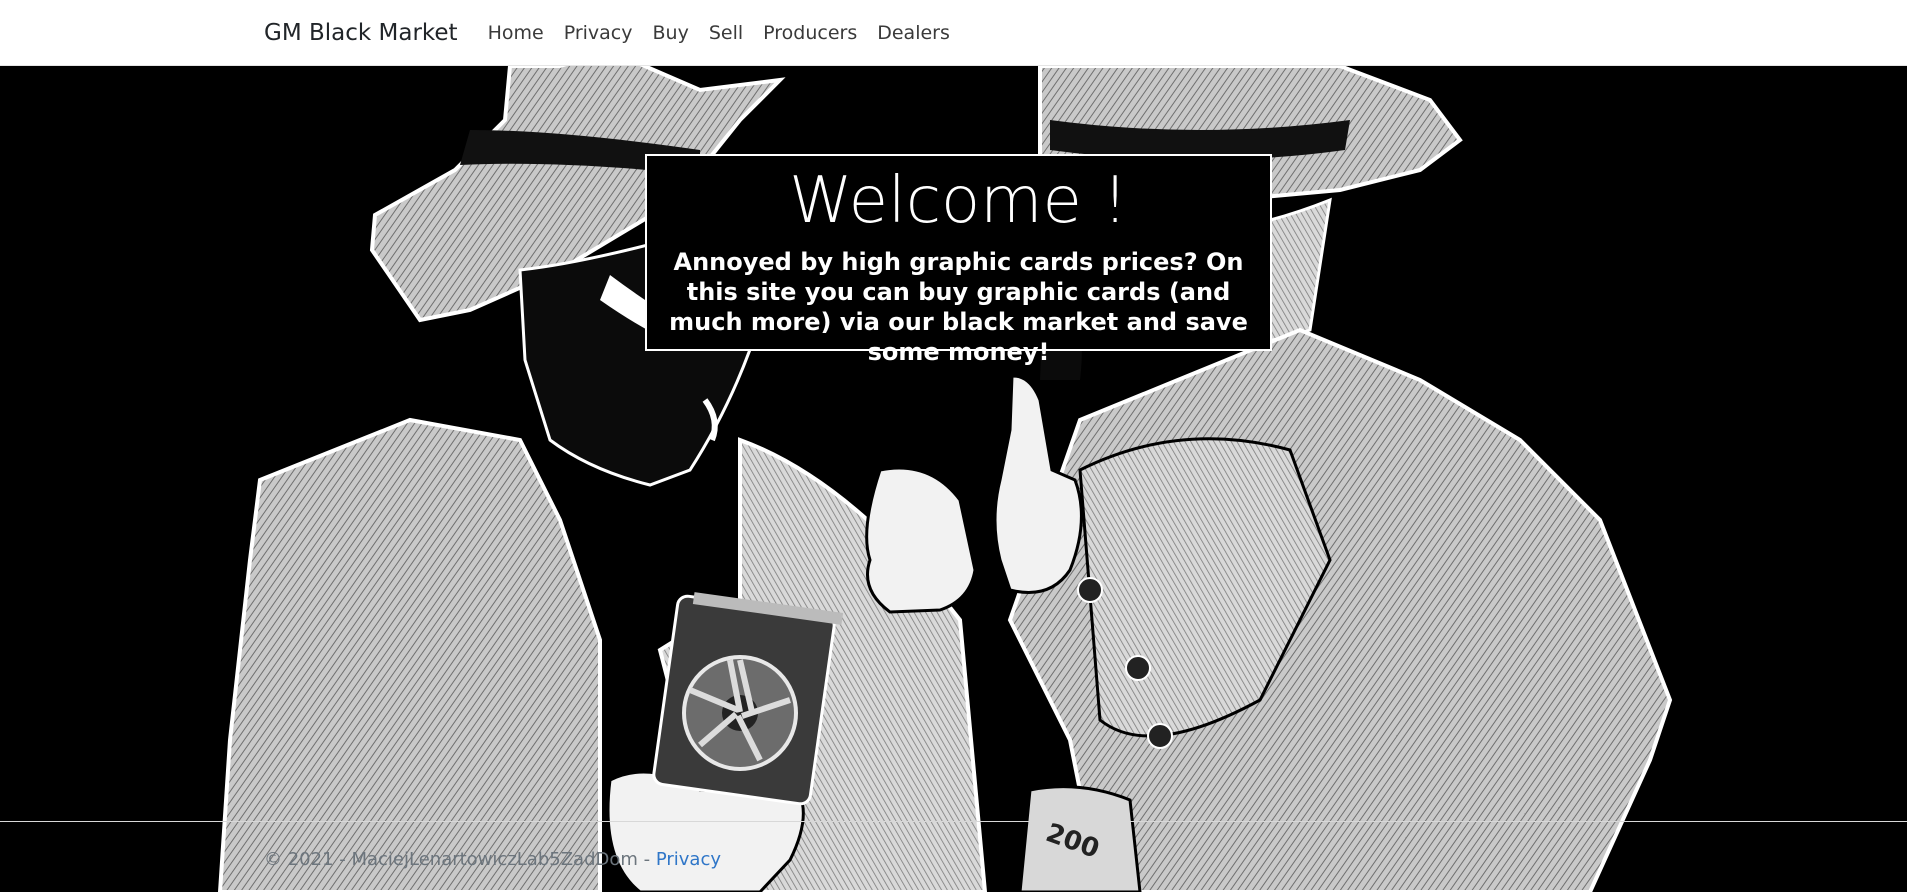  I want to click on nav-privacy: Privacy, so click(598, 33).